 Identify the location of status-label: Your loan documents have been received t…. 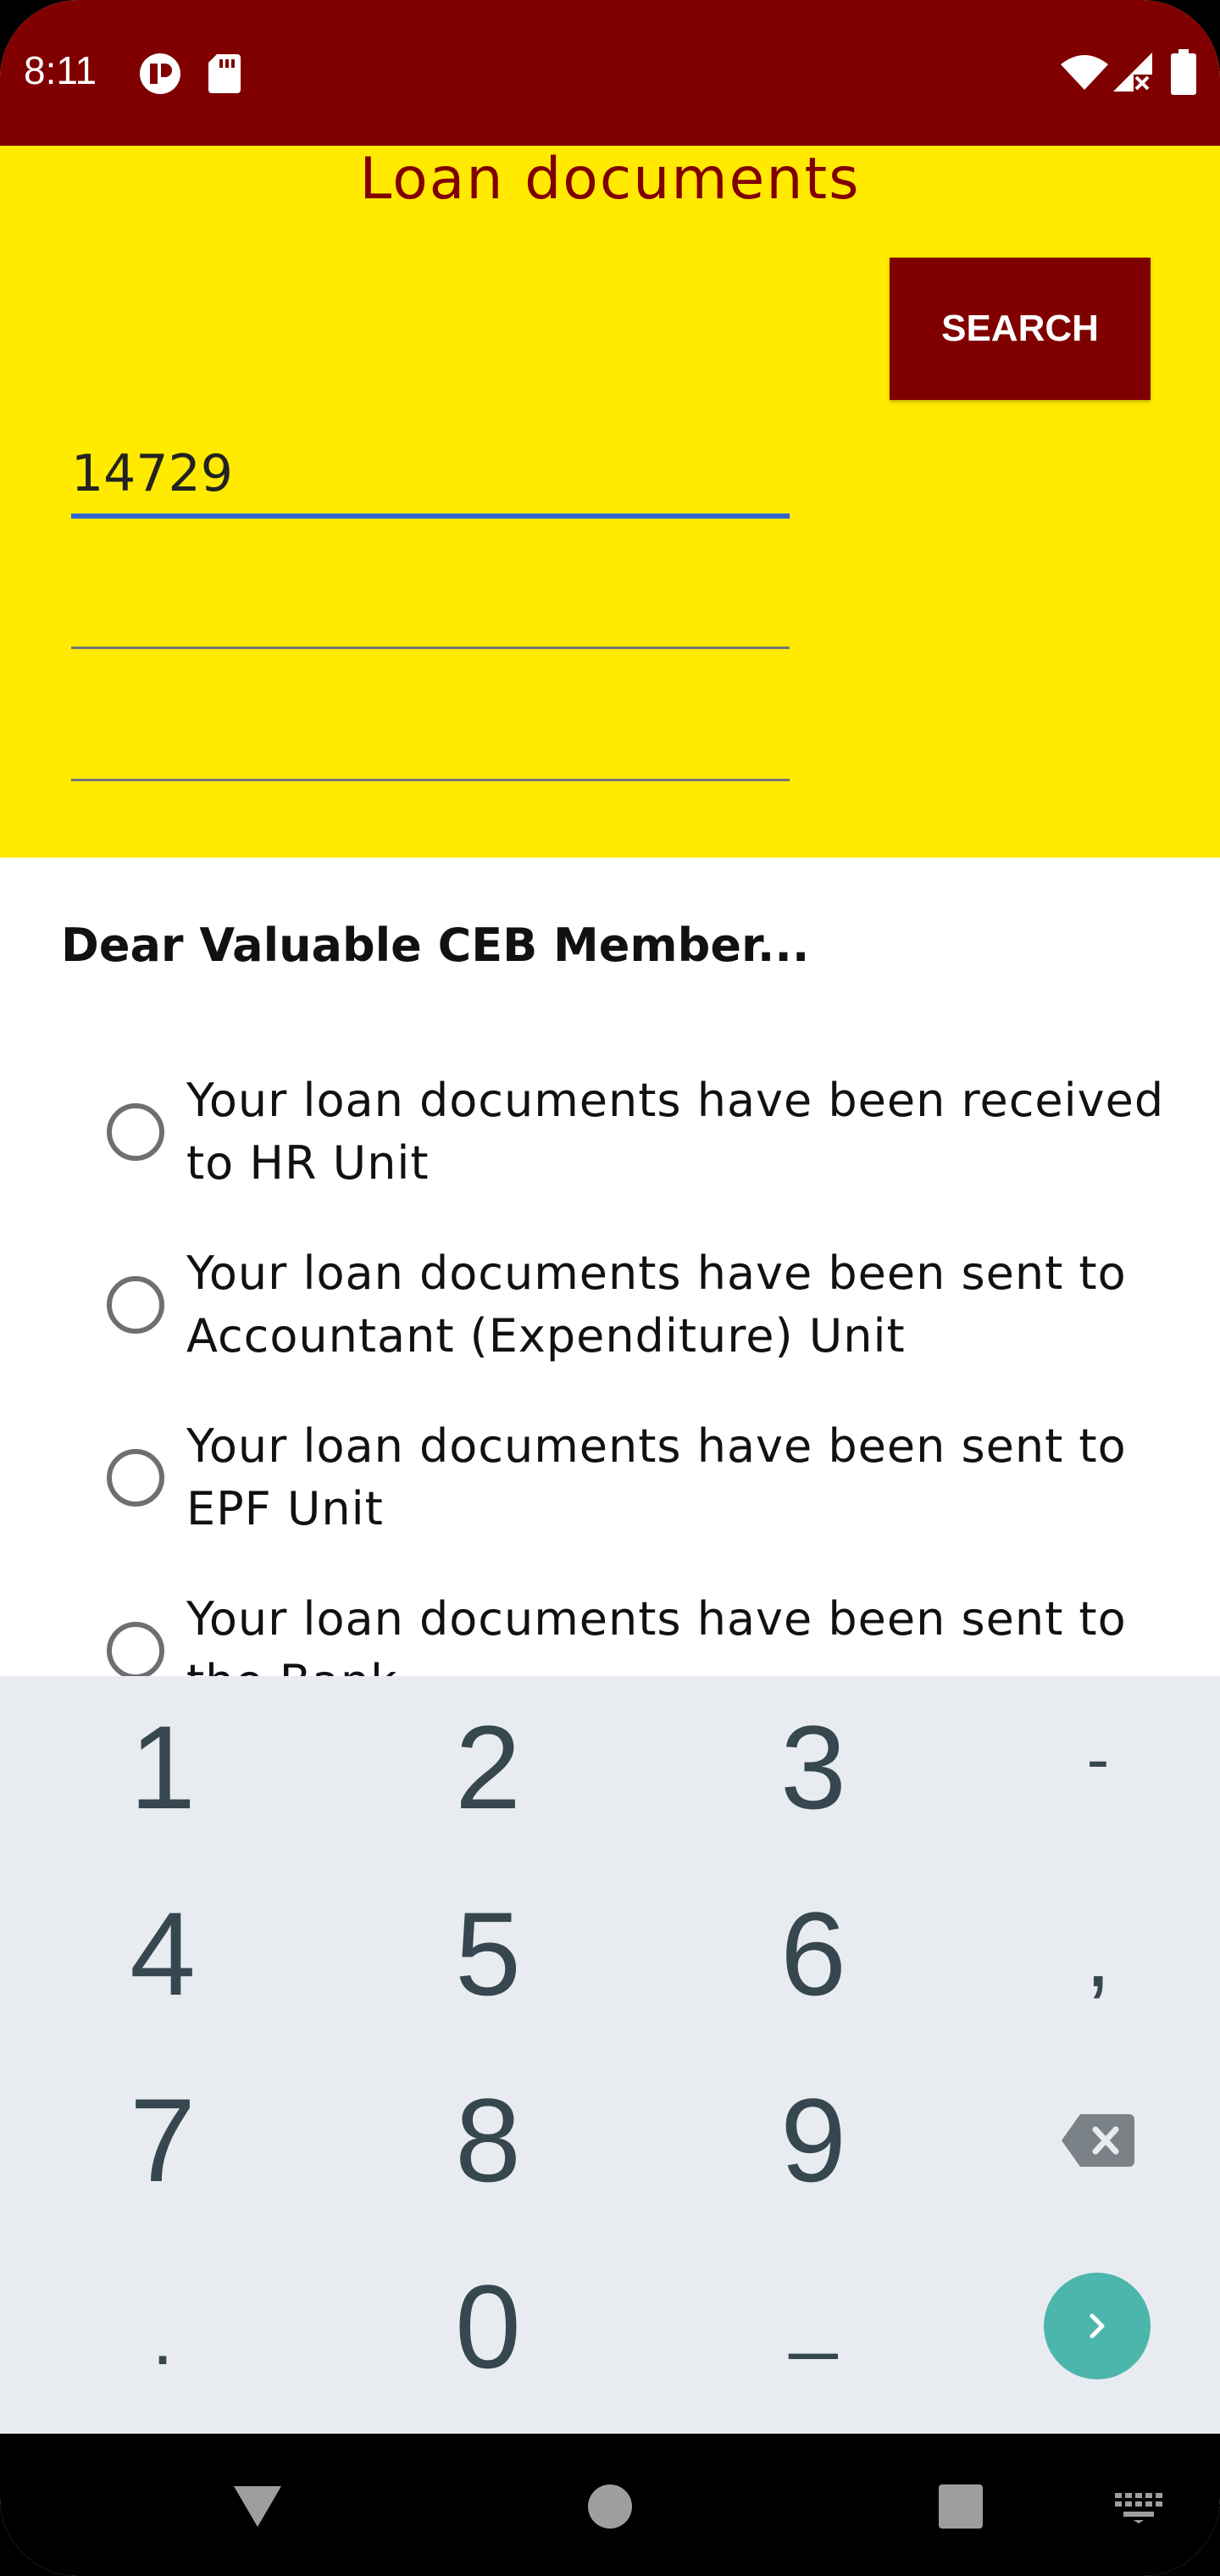
(675, 1132).